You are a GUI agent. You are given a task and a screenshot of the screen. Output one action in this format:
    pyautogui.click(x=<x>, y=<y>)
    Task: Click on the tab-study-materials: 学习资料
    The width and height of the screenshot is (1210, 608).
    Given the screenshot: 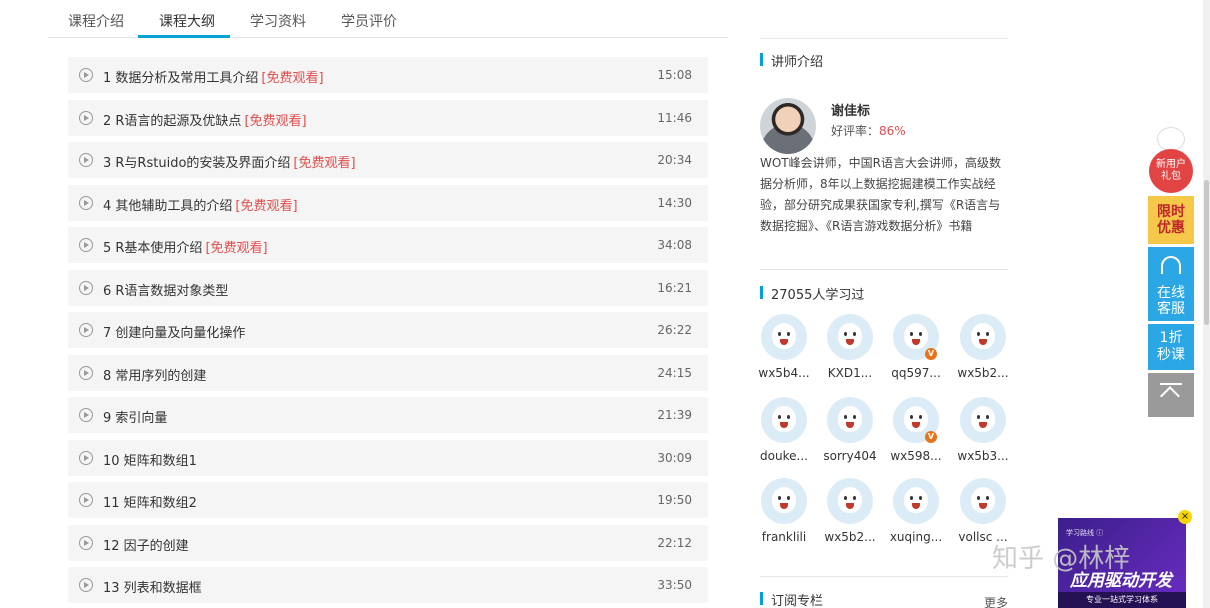 What is the action you would take?
    pyautogui.click(x=278, y=21)
    